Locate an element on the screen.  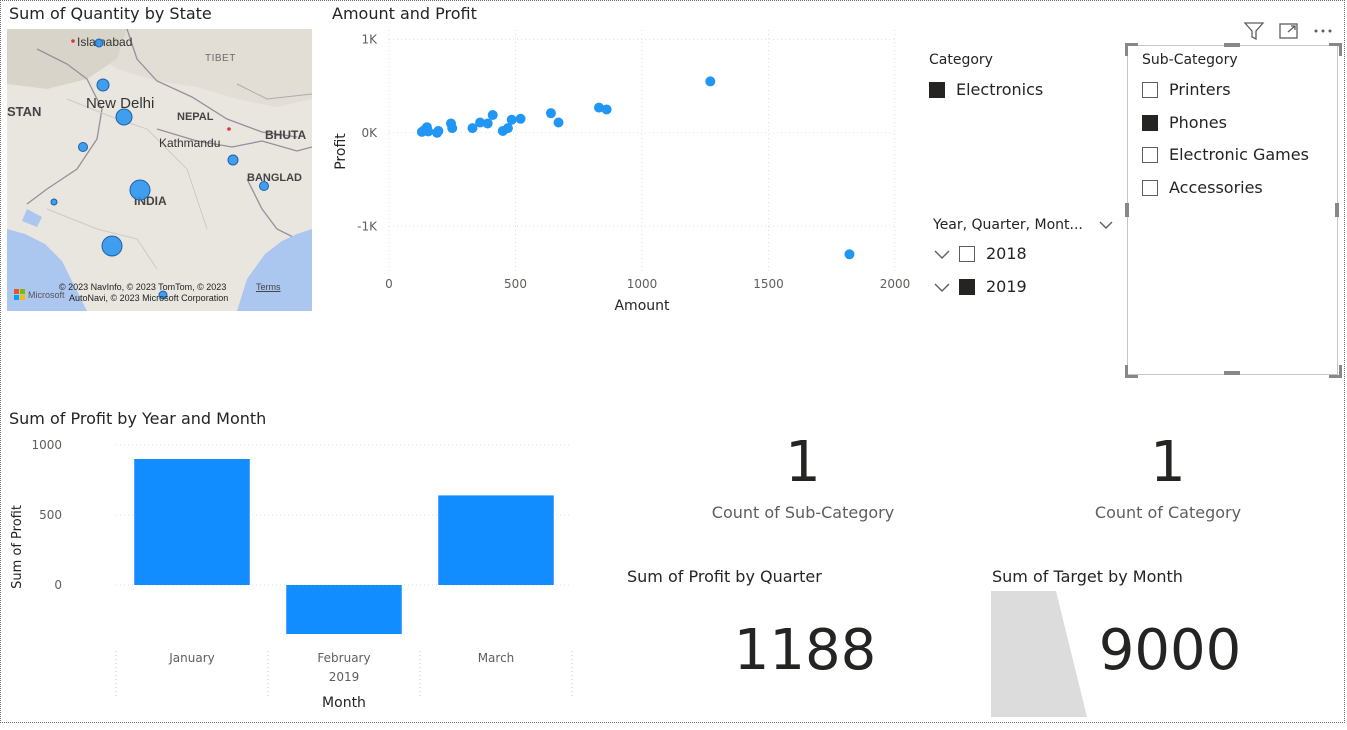
legend-swatch is located at coordinates (937, 89).